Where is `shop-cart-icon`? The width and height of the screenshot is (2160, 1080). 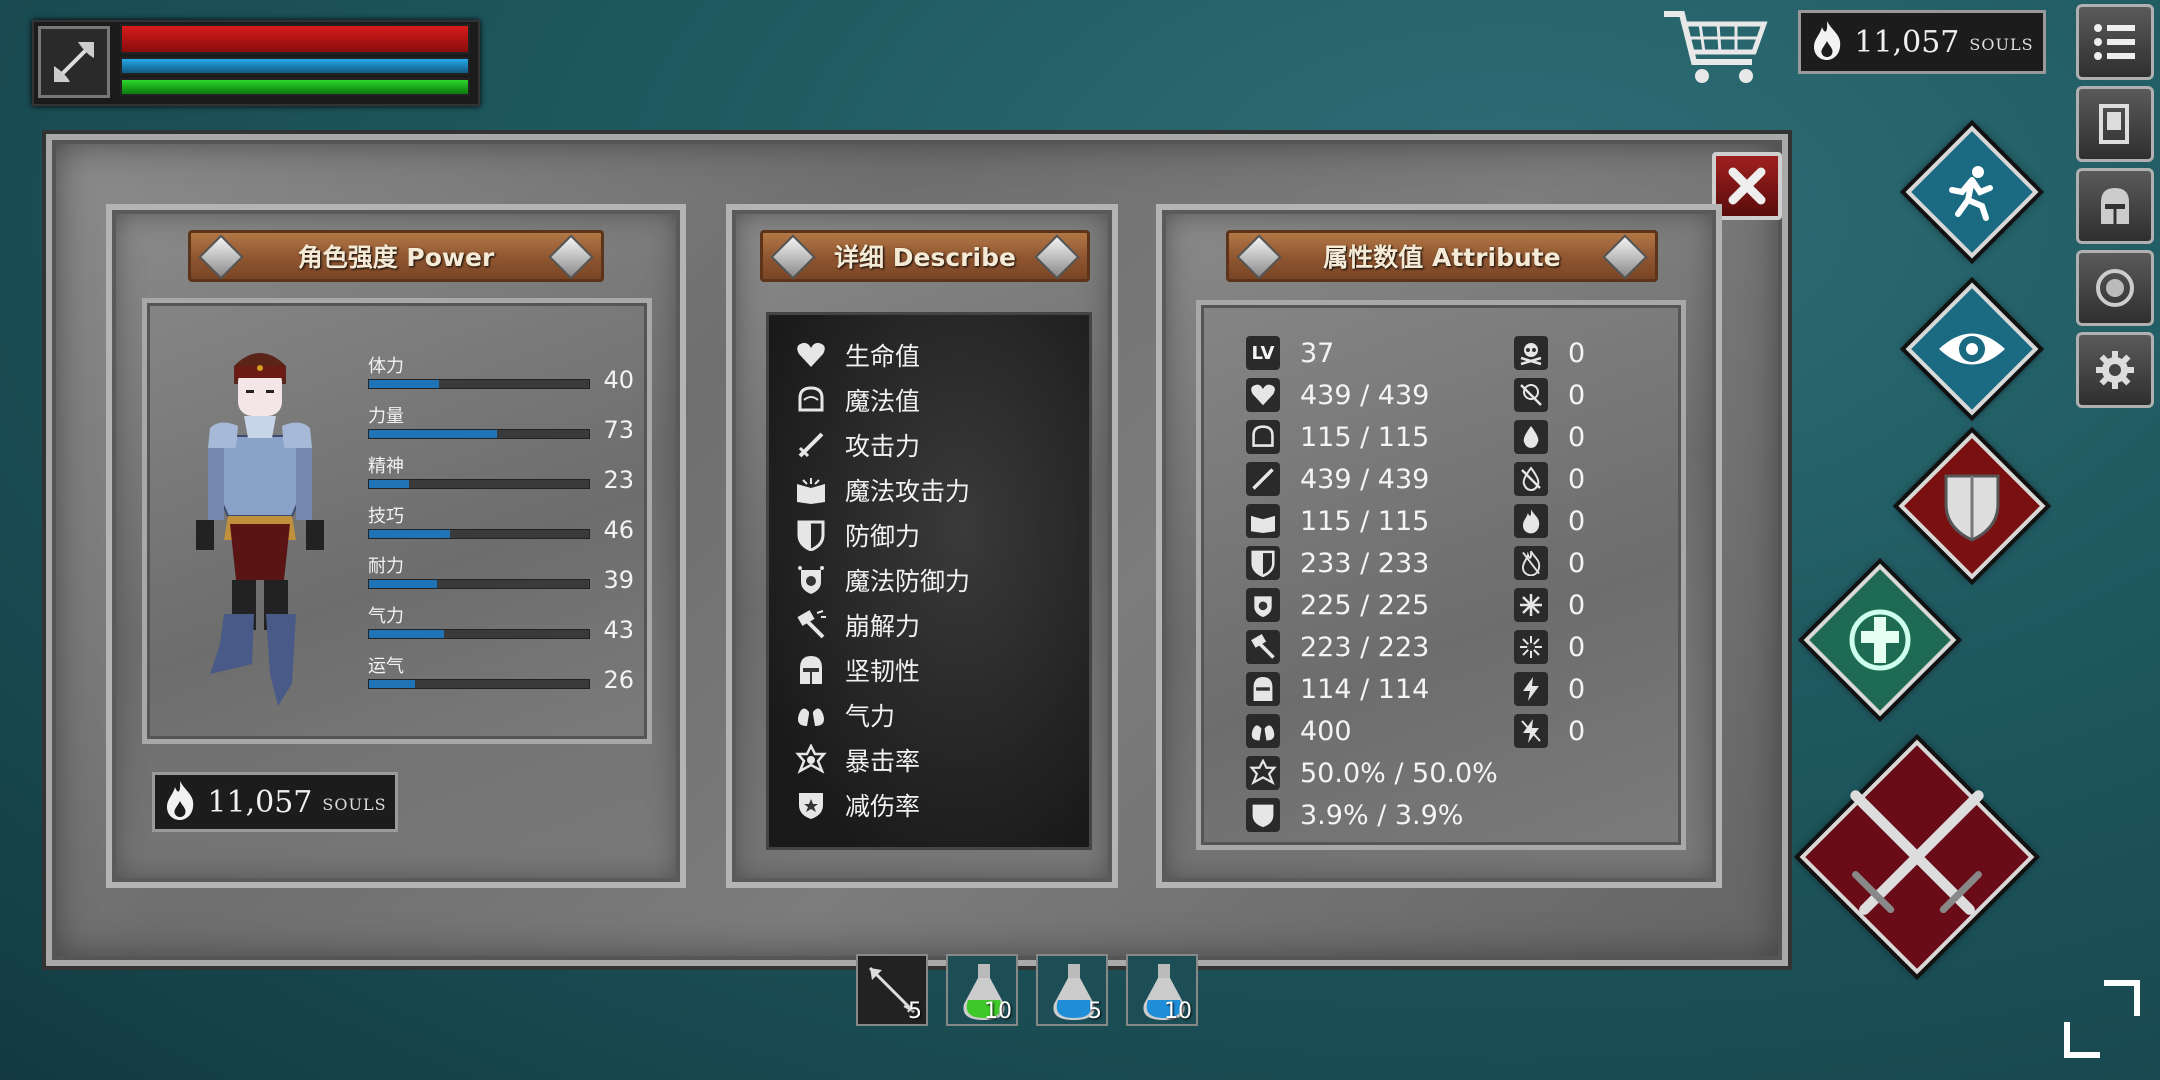
shop-cart-icon is located at coordinates (1715, 47).